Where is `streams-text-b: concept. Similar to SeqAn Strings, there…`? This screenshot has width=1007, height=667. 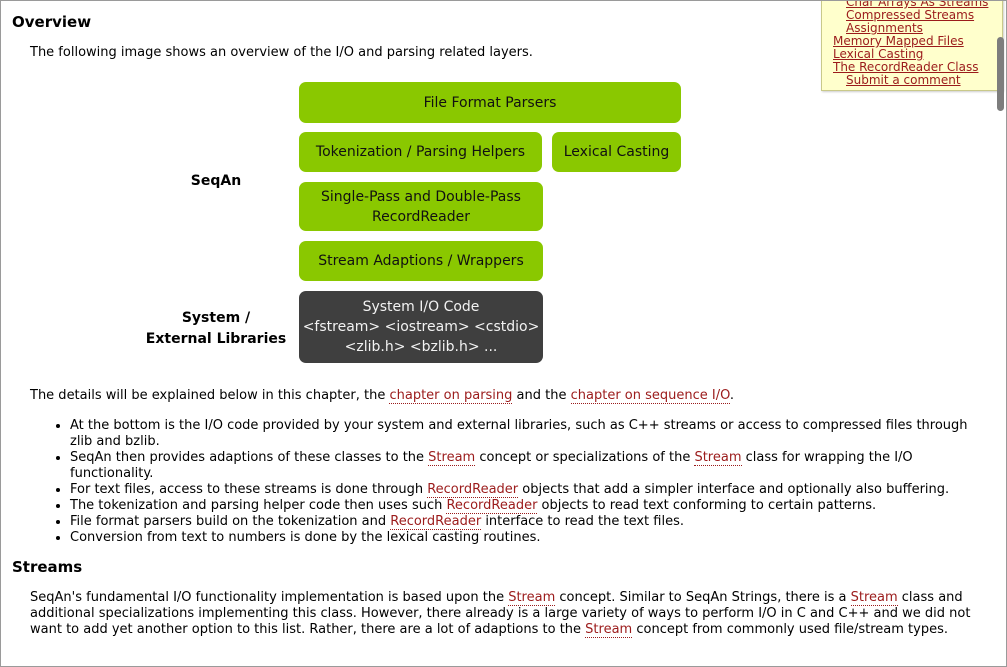
streams-text-b: concept. Similar to SeqAn Strings, there… is located at coordinates (703, 597).